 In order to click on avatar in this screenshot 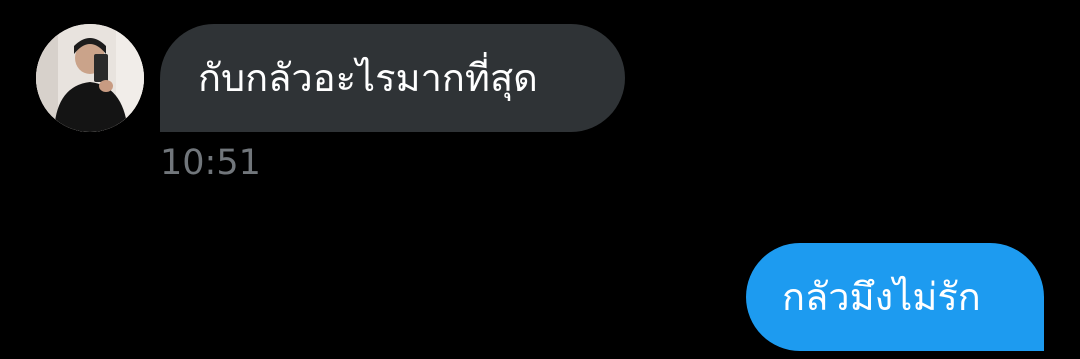, I will do `click(90, 78)`.